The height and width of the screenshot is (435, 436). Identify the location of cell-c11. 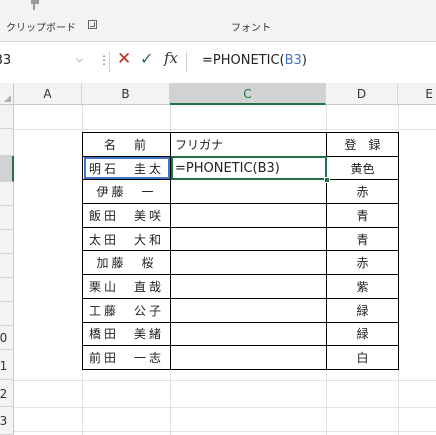
(248, 357).